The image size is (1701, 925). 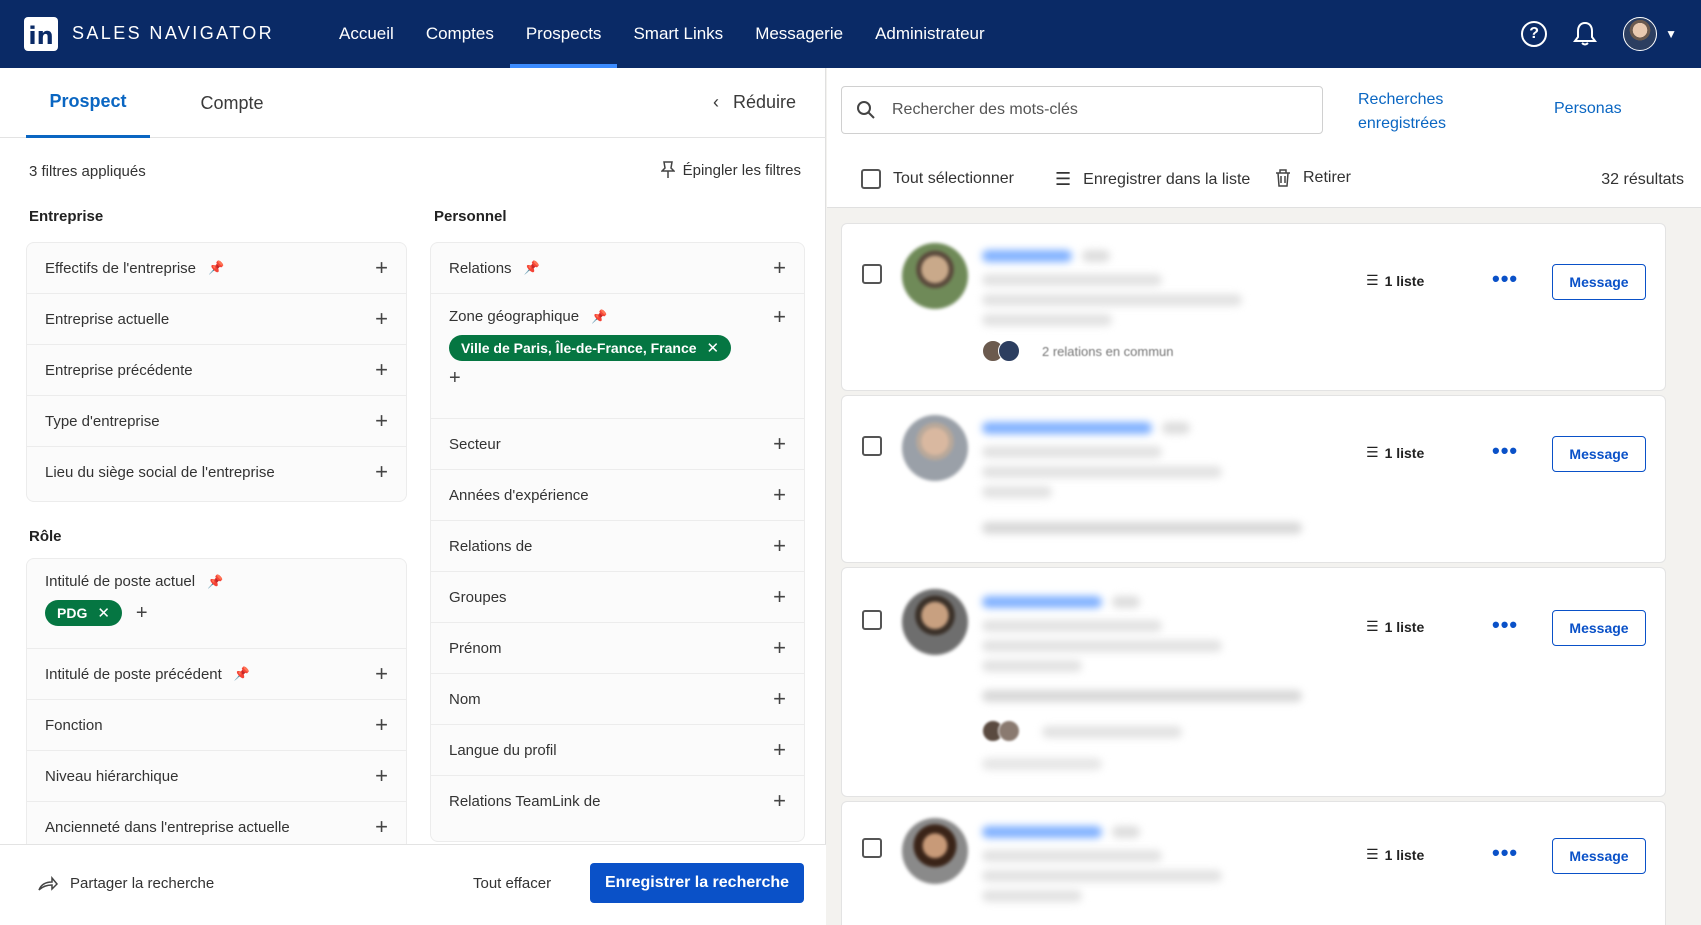 I want to click on linkedin-logo: in, so click(x=41, y=34).